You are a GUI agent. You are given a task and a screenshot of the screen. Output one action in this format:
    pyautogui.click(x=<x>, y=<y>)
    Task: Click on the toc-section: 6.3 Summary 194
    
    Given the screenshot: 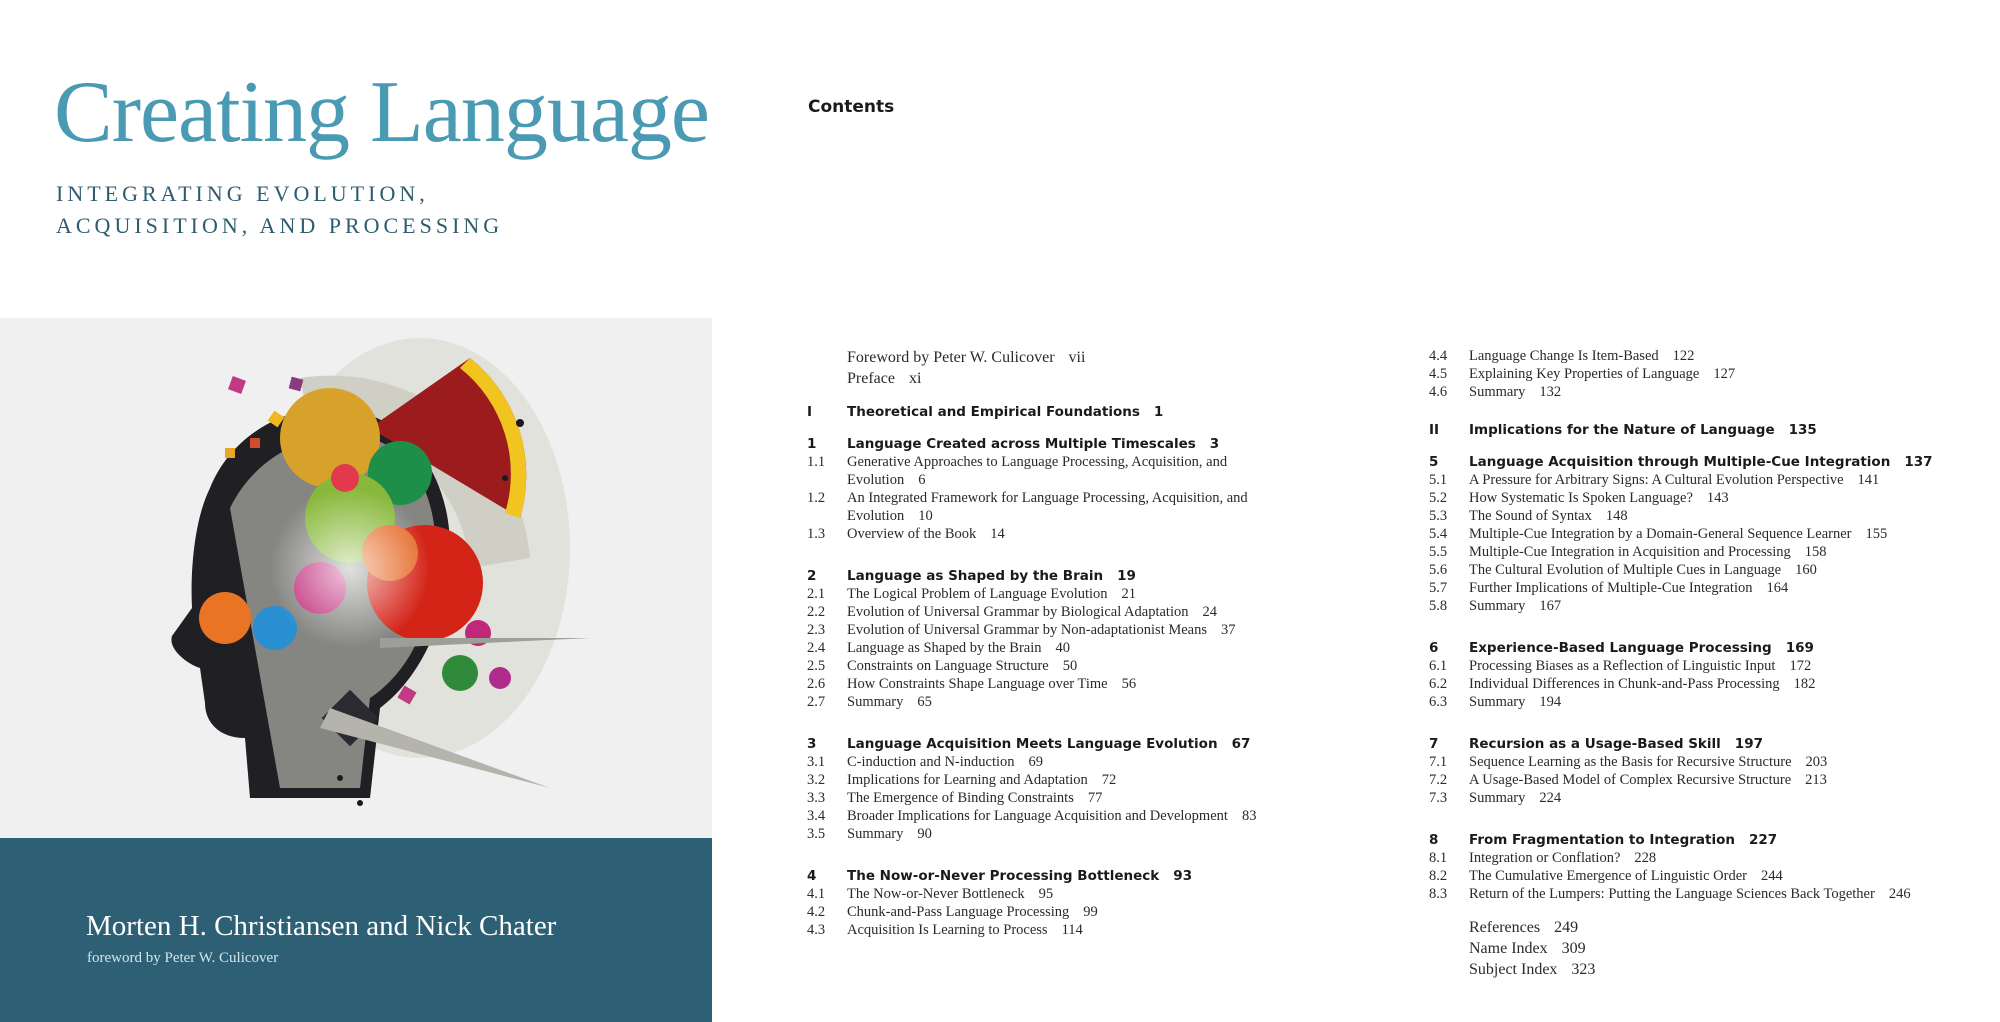 What is the action you would take?
    pyautogui.click(x=1495, y=702)
    